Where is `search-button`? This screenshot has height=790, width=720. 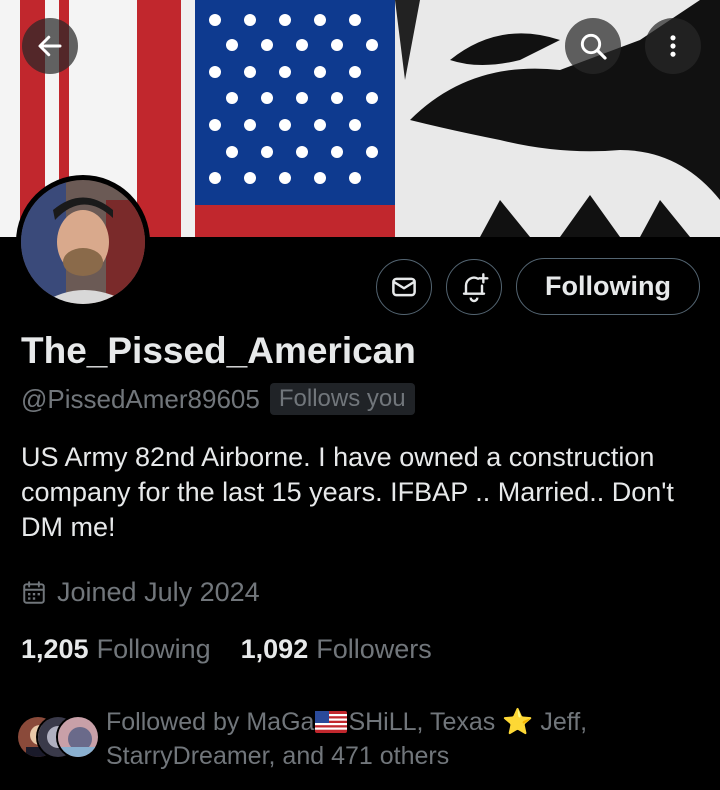 search-button is located at coordinates (593, 46).